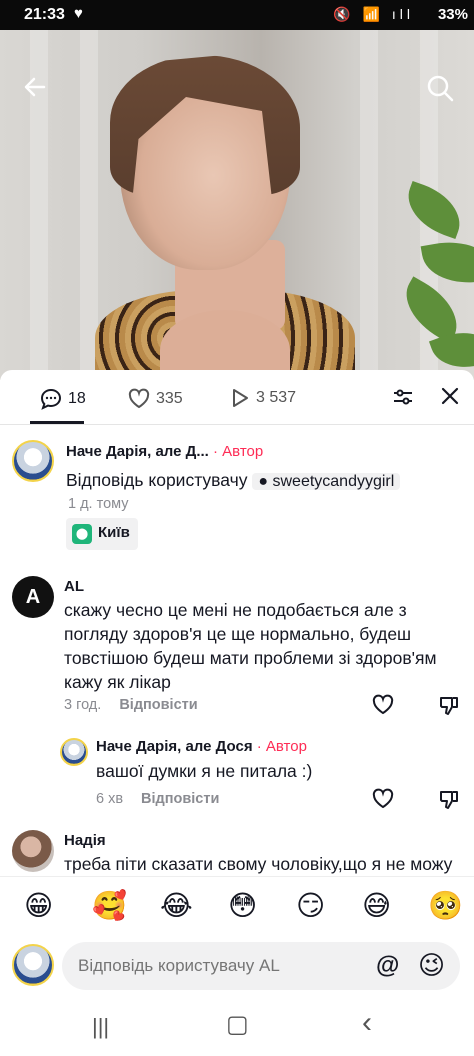 Image resolution: width=474 pixels, height=1056 pixels. Describe the element at coordinates (77, 398) in the screenshot. I see `comment-count: 18` at that location.